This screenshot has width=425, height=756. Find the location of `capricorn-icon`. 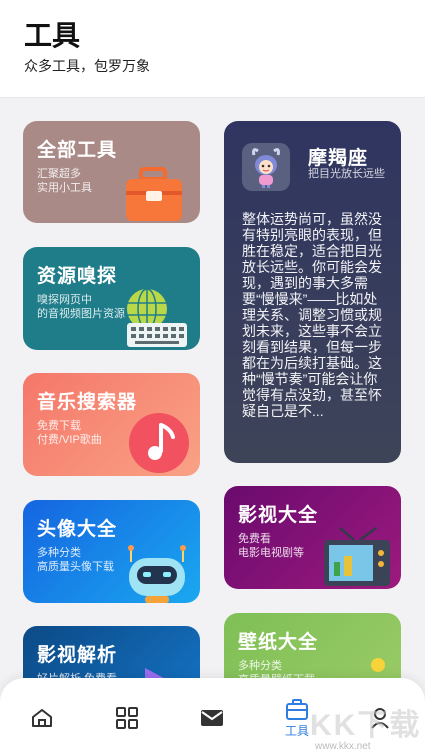

capricorn-icon is located at coordinates (266, 167).